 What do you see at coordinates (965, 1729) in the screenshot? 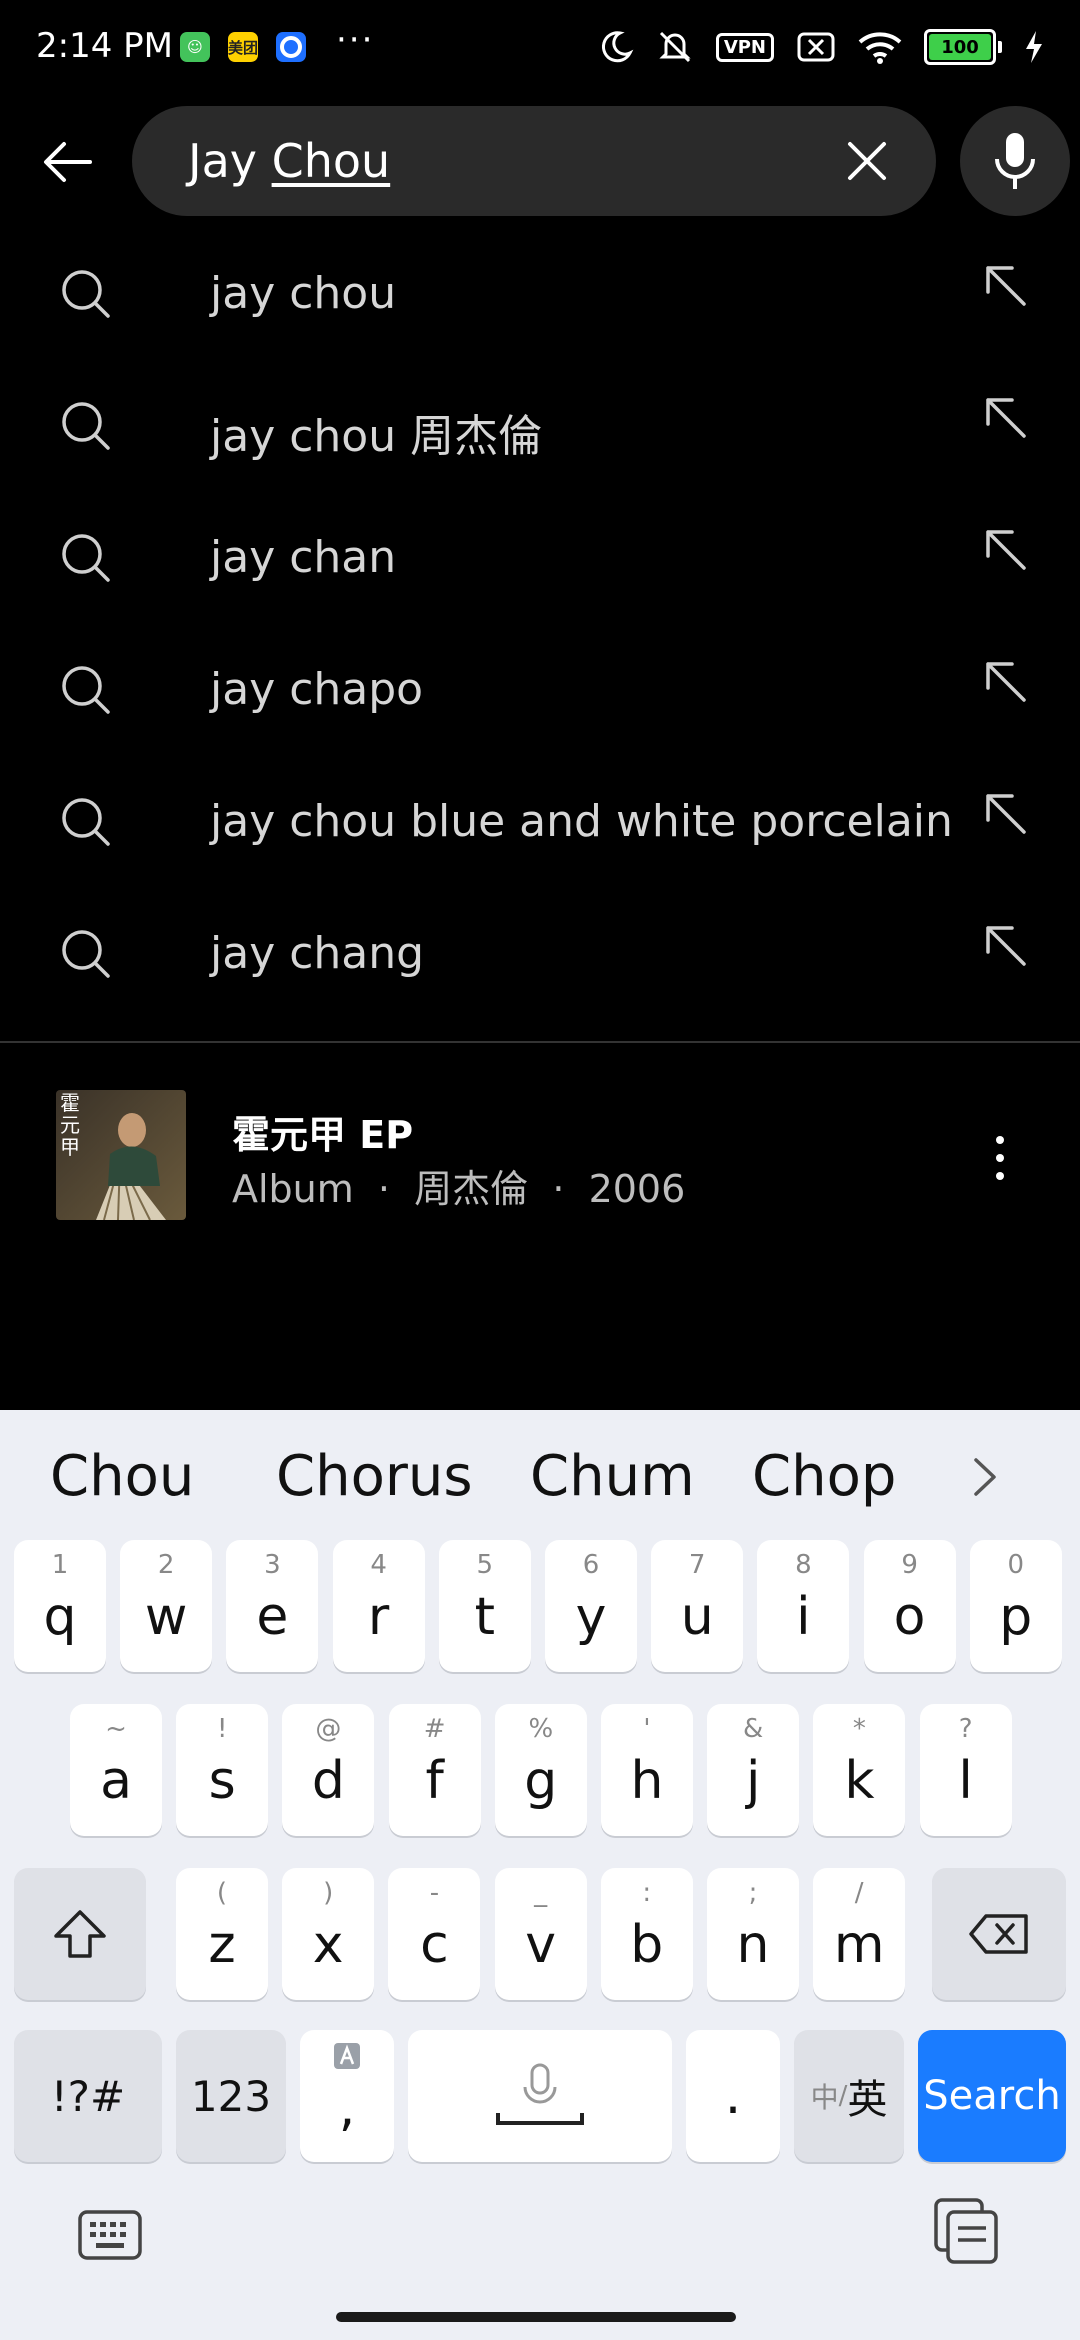
I see `key-hint: ?` at bounding box center [965, 1729].